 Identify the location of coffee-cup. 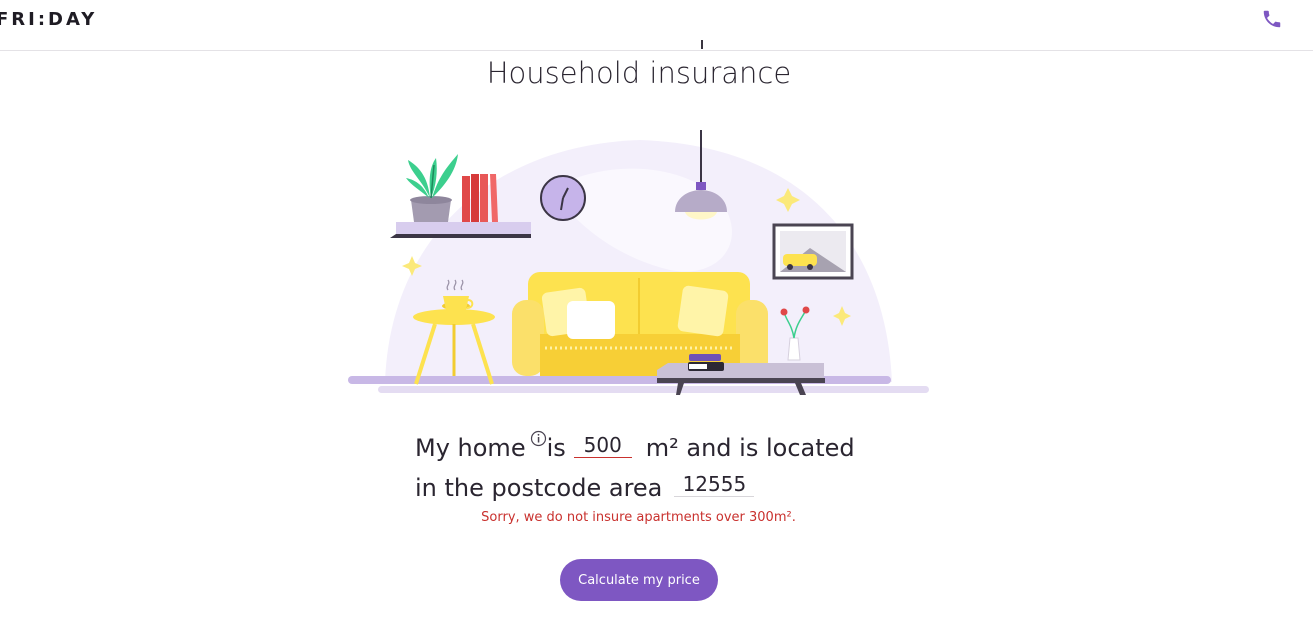
(456, 303).